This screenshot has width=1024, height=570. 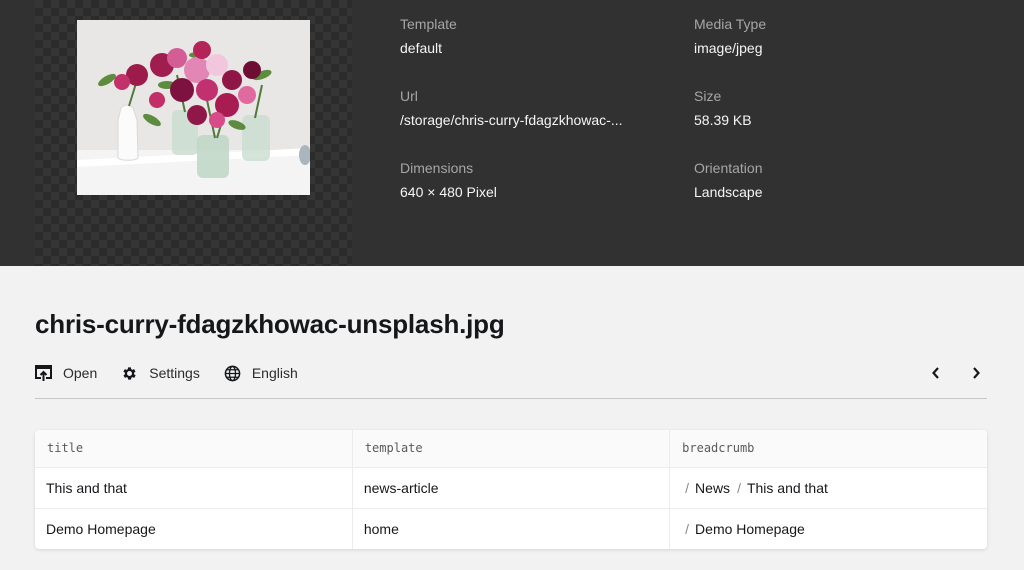 I want to click on table-row: Demo Homepage home / Demo Homepage, so click(x=511, y=528).